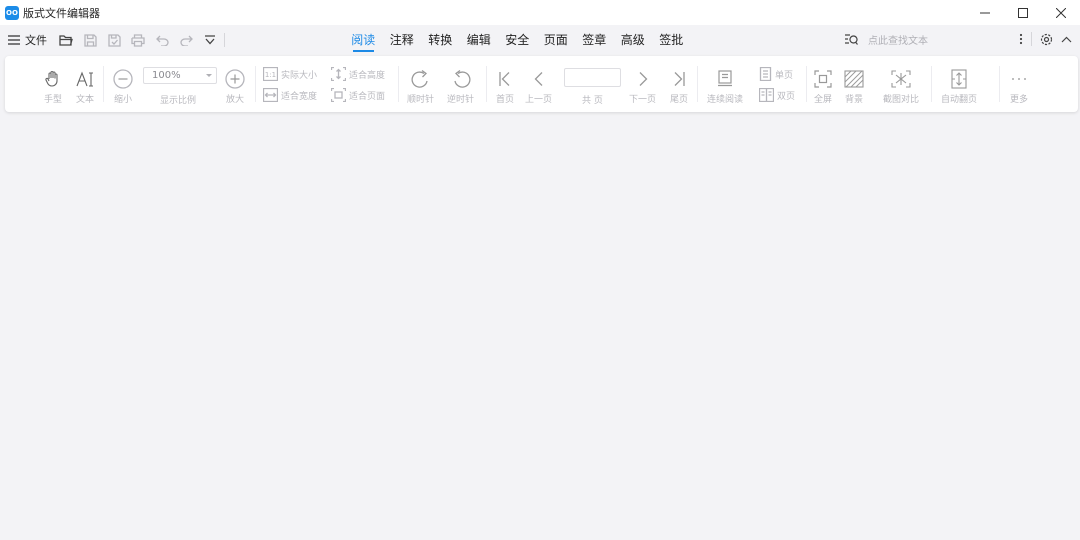 The image size is (1080, 540). I want to click on single-page-button: 单页, so click(776, 74).